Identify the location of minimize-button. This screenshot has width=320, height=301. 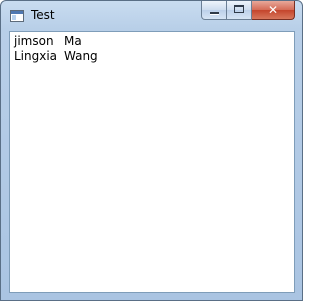
(214, 10).